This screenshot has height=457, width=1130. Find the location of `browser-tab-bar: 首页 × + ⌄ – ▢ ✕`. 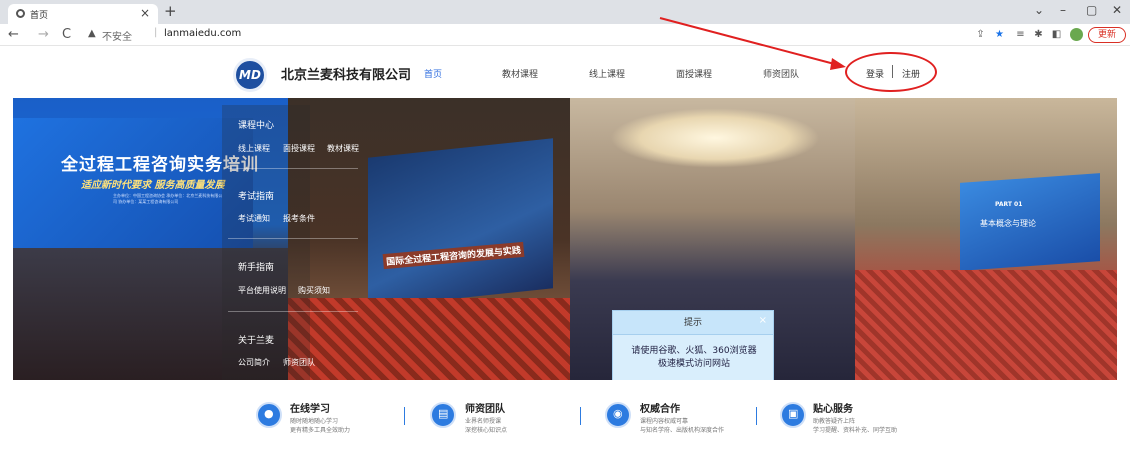

browser-tab-bar: 首页 × + ⌄ – ▢ ✕ is located at coordinates (565, 12).